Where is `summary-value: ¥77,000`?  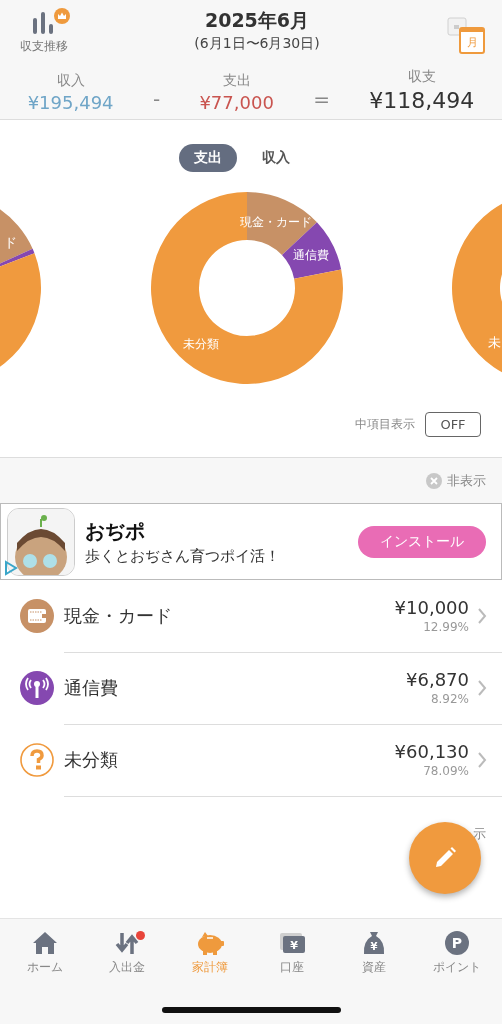
summary-value: ¥77,000 is located at coordinates (236, 102).